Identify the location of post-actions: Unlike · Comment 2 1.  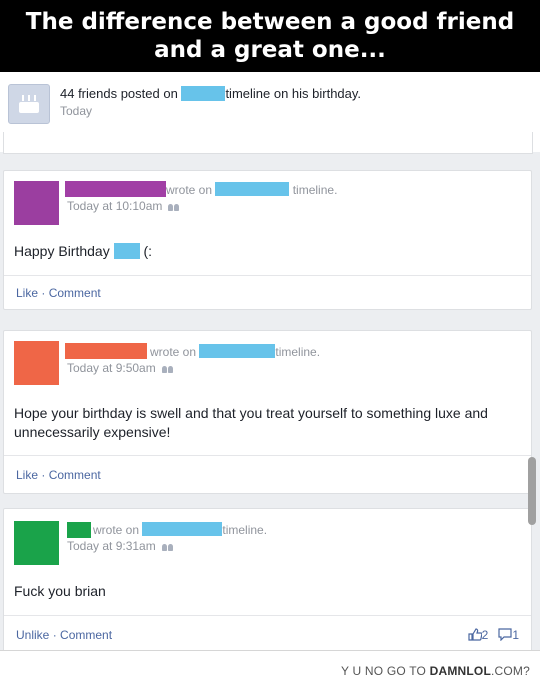
(267, 632).